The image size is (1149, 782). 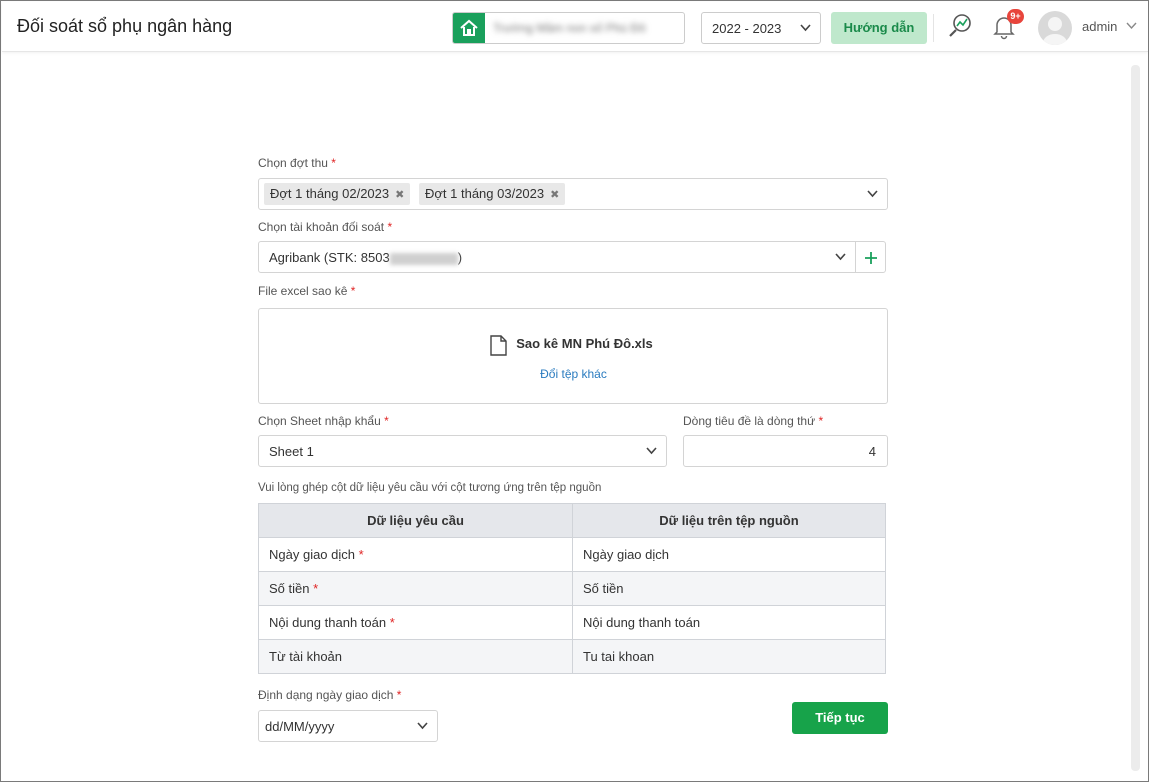 I want to click on date-format-label-text: Định dạng ngày giao dịch, so click(x=326, y=695).